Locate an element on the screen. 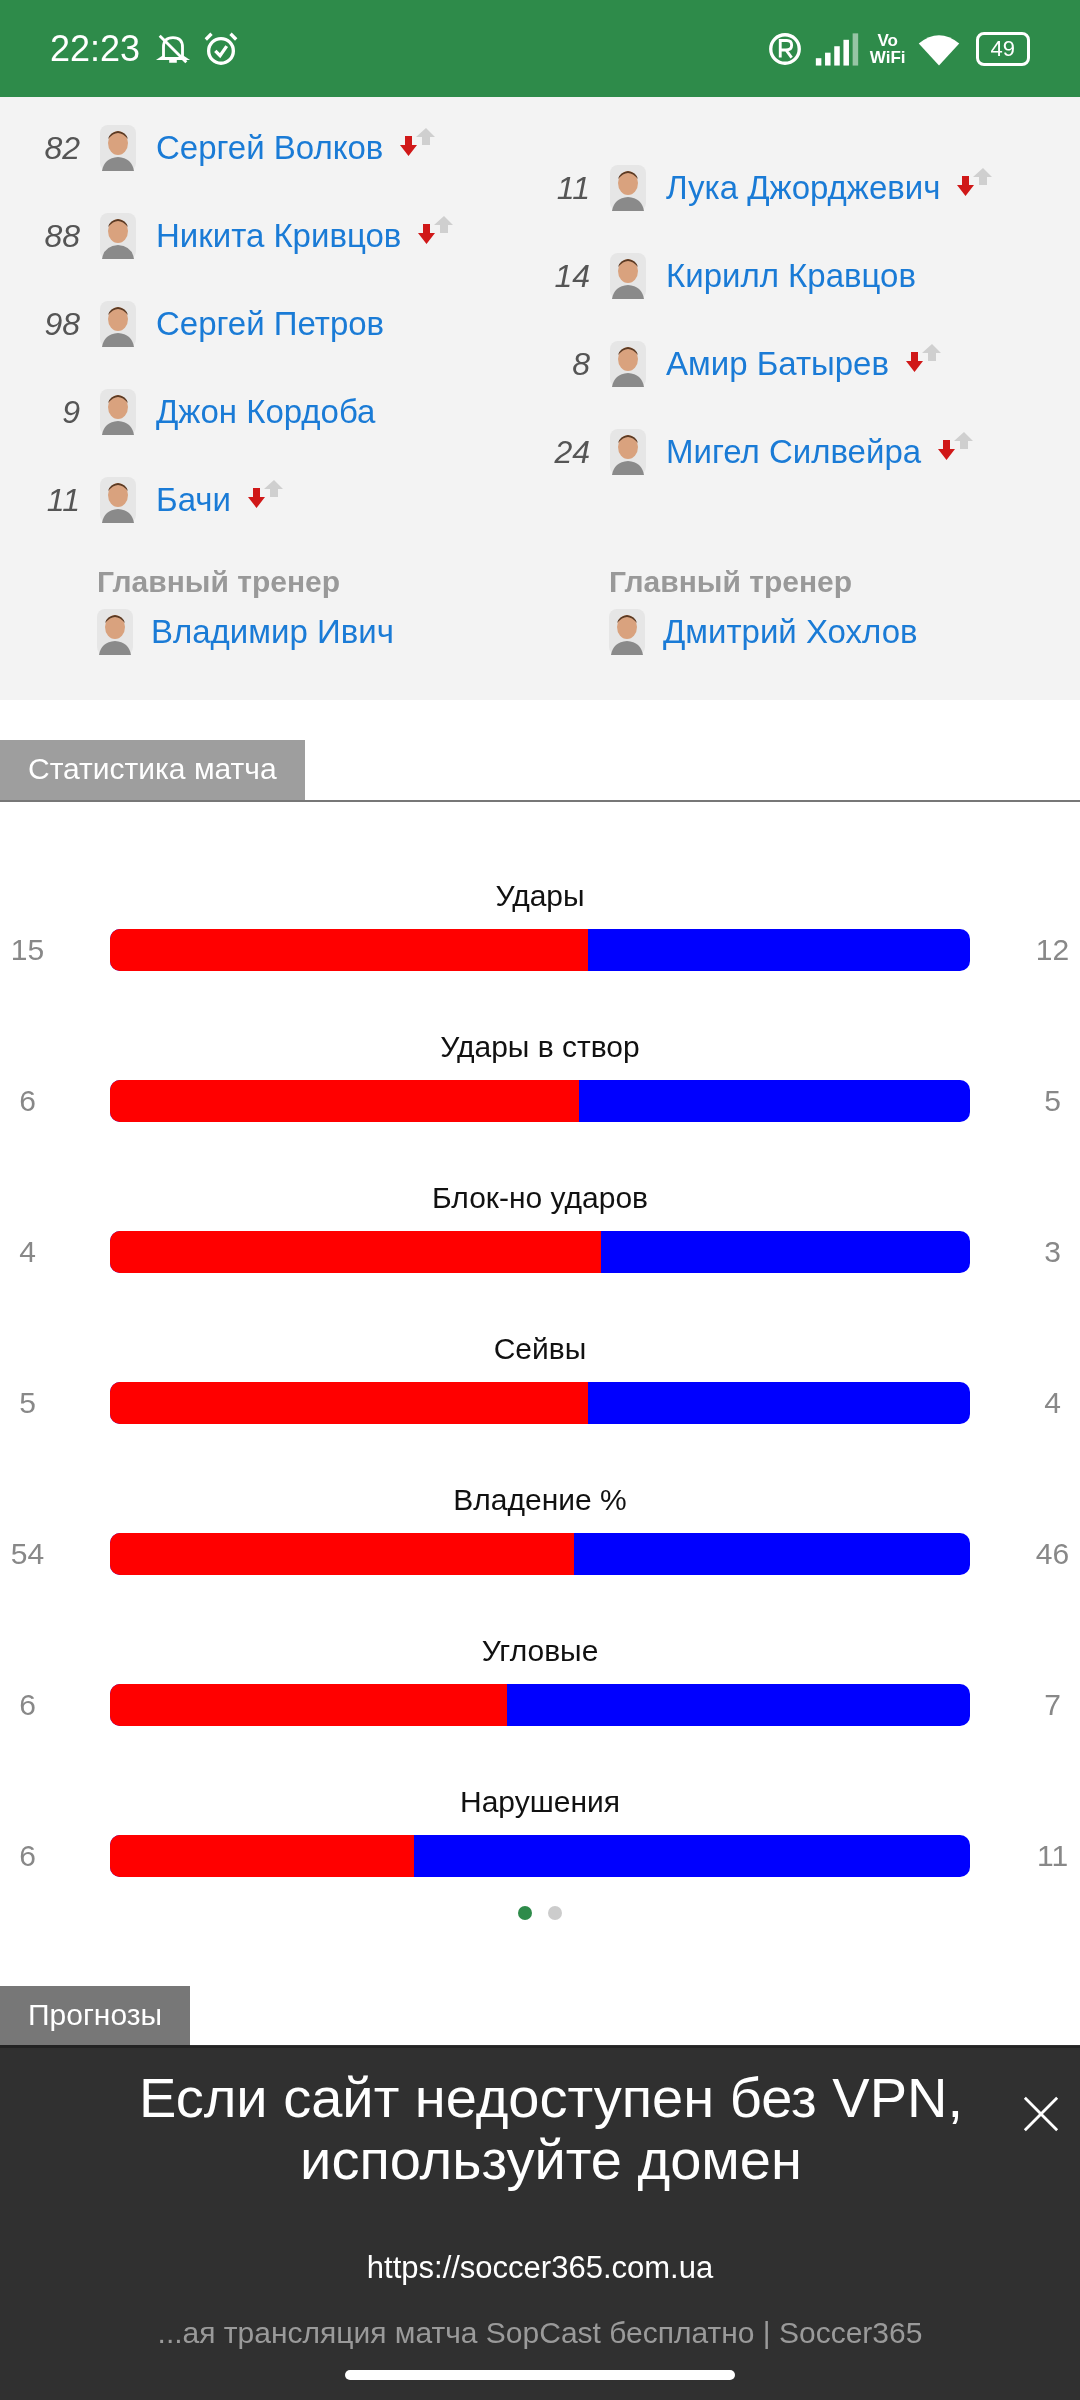  stat-title: Угловые is located at coordinates (540, 1651).